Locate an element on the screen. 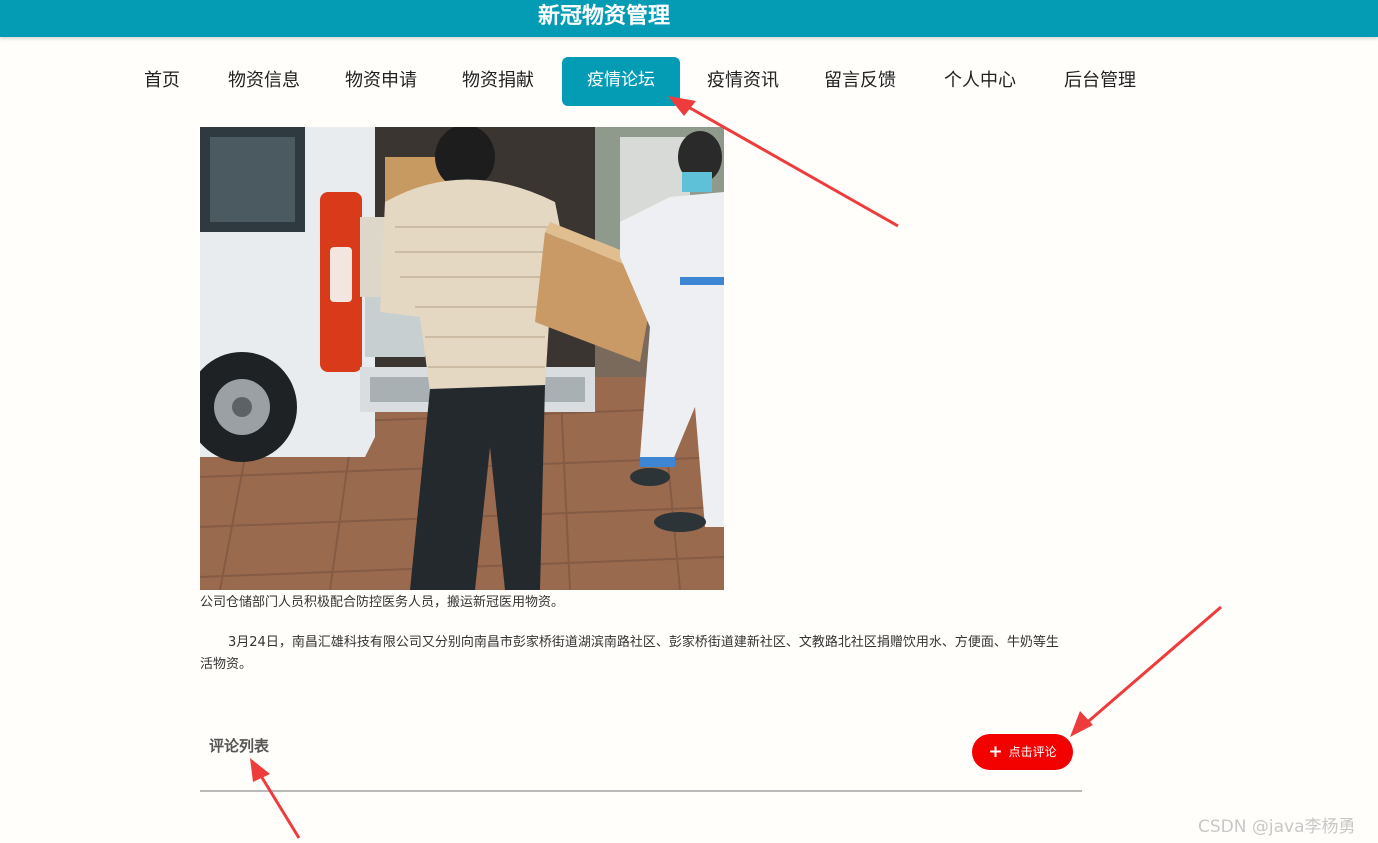 This screenshot has height=843, width=1378. nav-item-admin: 后台管理 is located at coordinates (1100, 81).